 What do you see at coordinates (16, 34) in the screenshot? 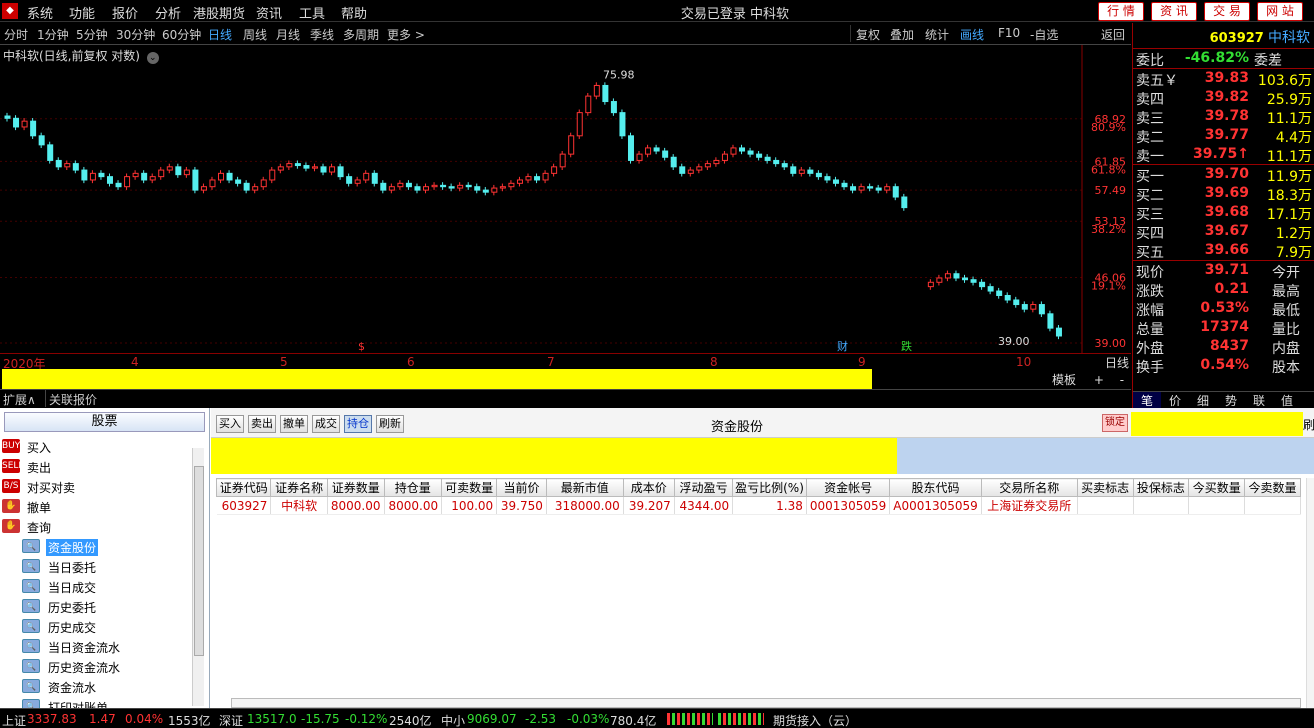
I see `period-tick: 分时` at bounding box center [16, 34].